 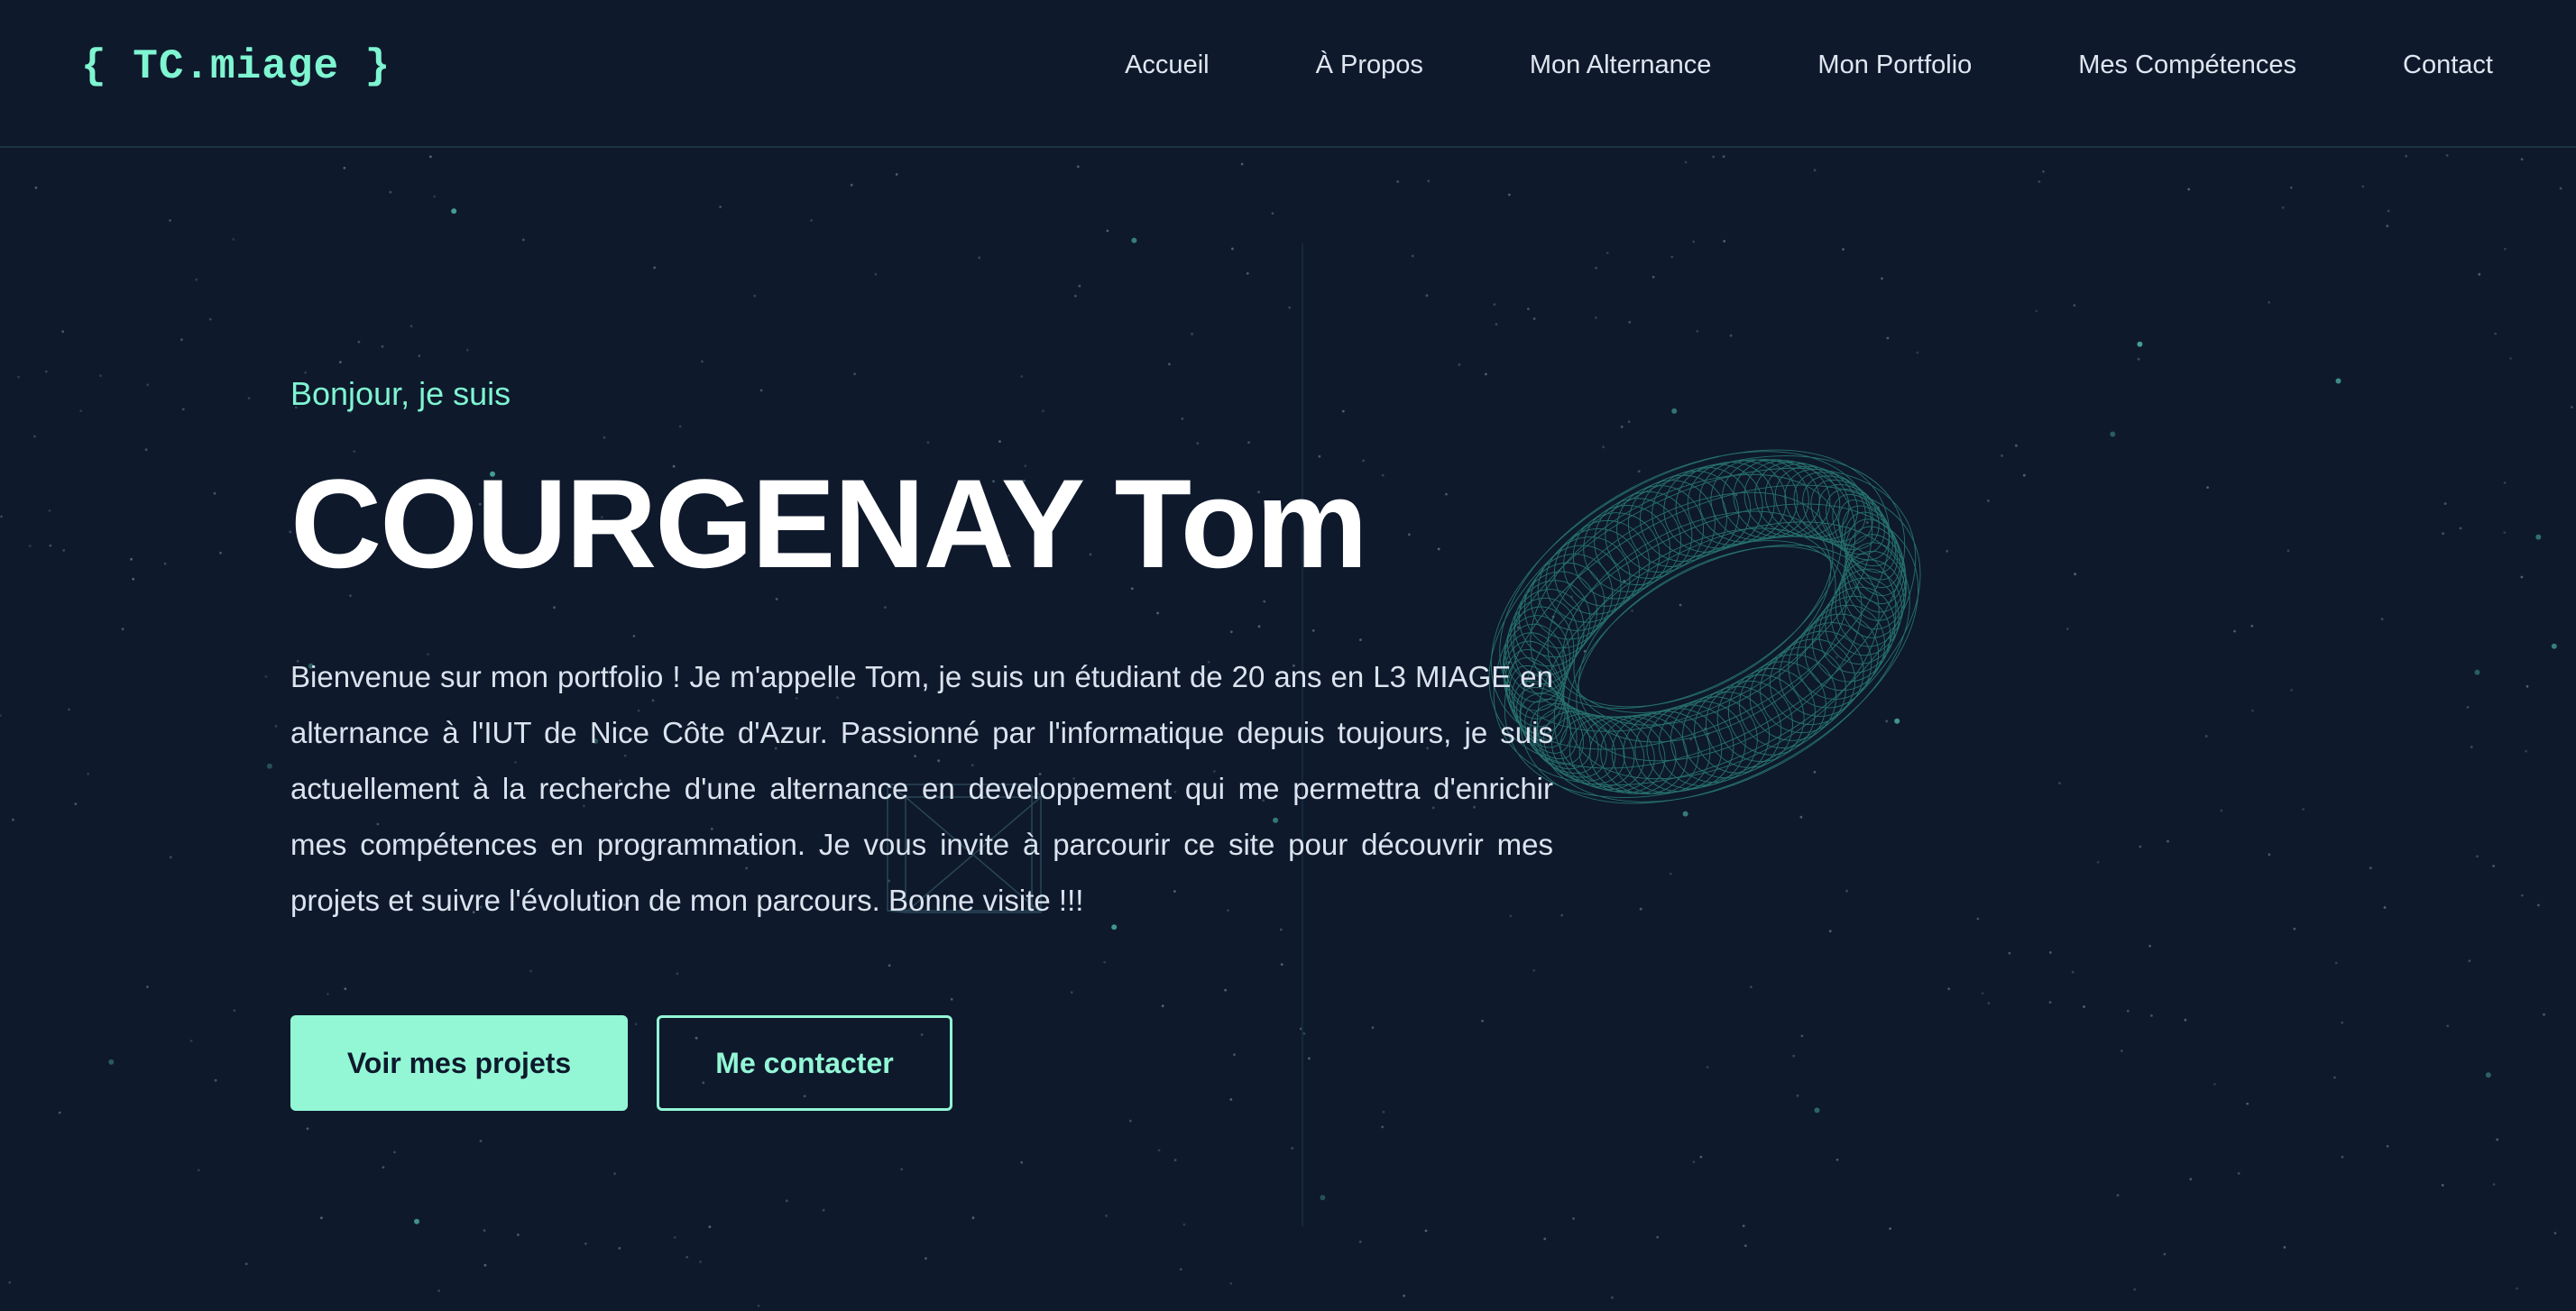 I want to click on nav-link-accueil: Accueil, so click(x=1167, y=65).